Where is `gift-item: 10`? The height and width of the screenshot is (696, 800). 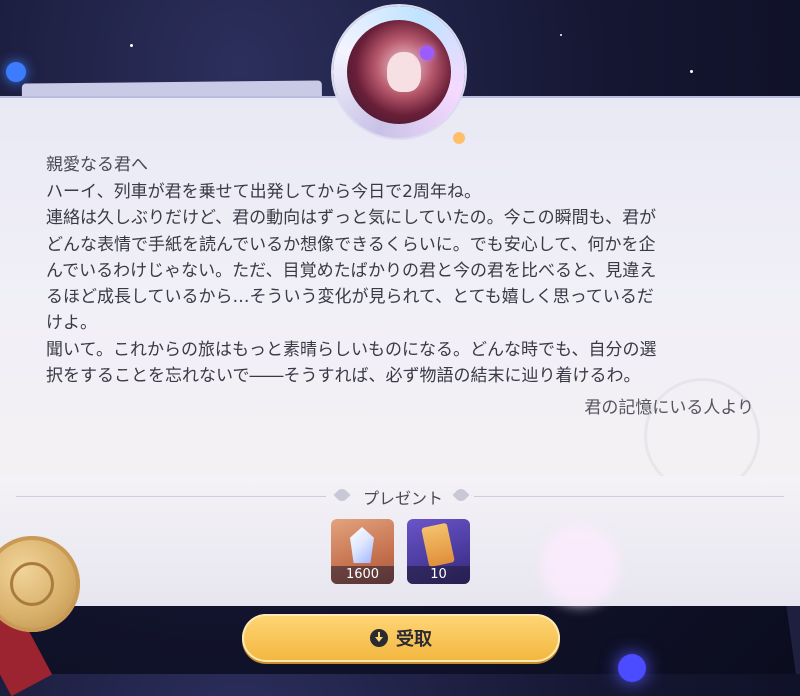 gift-item: 10 is located at coordinates (438, 551).